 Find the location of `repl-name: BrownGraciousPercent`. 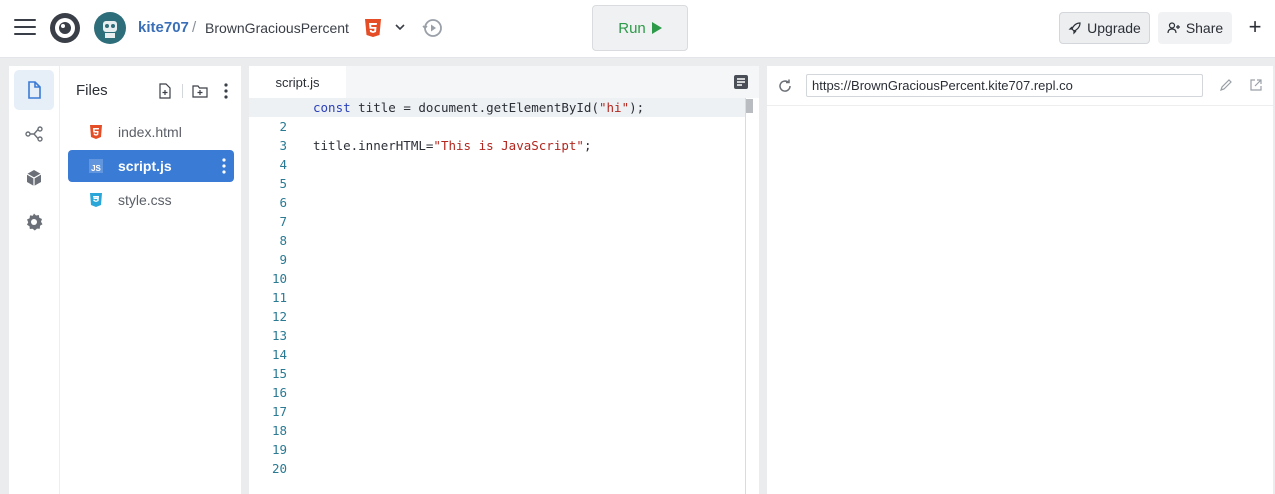

repl-name: BrownGraciousPercent is located at coordinates (277, 28).